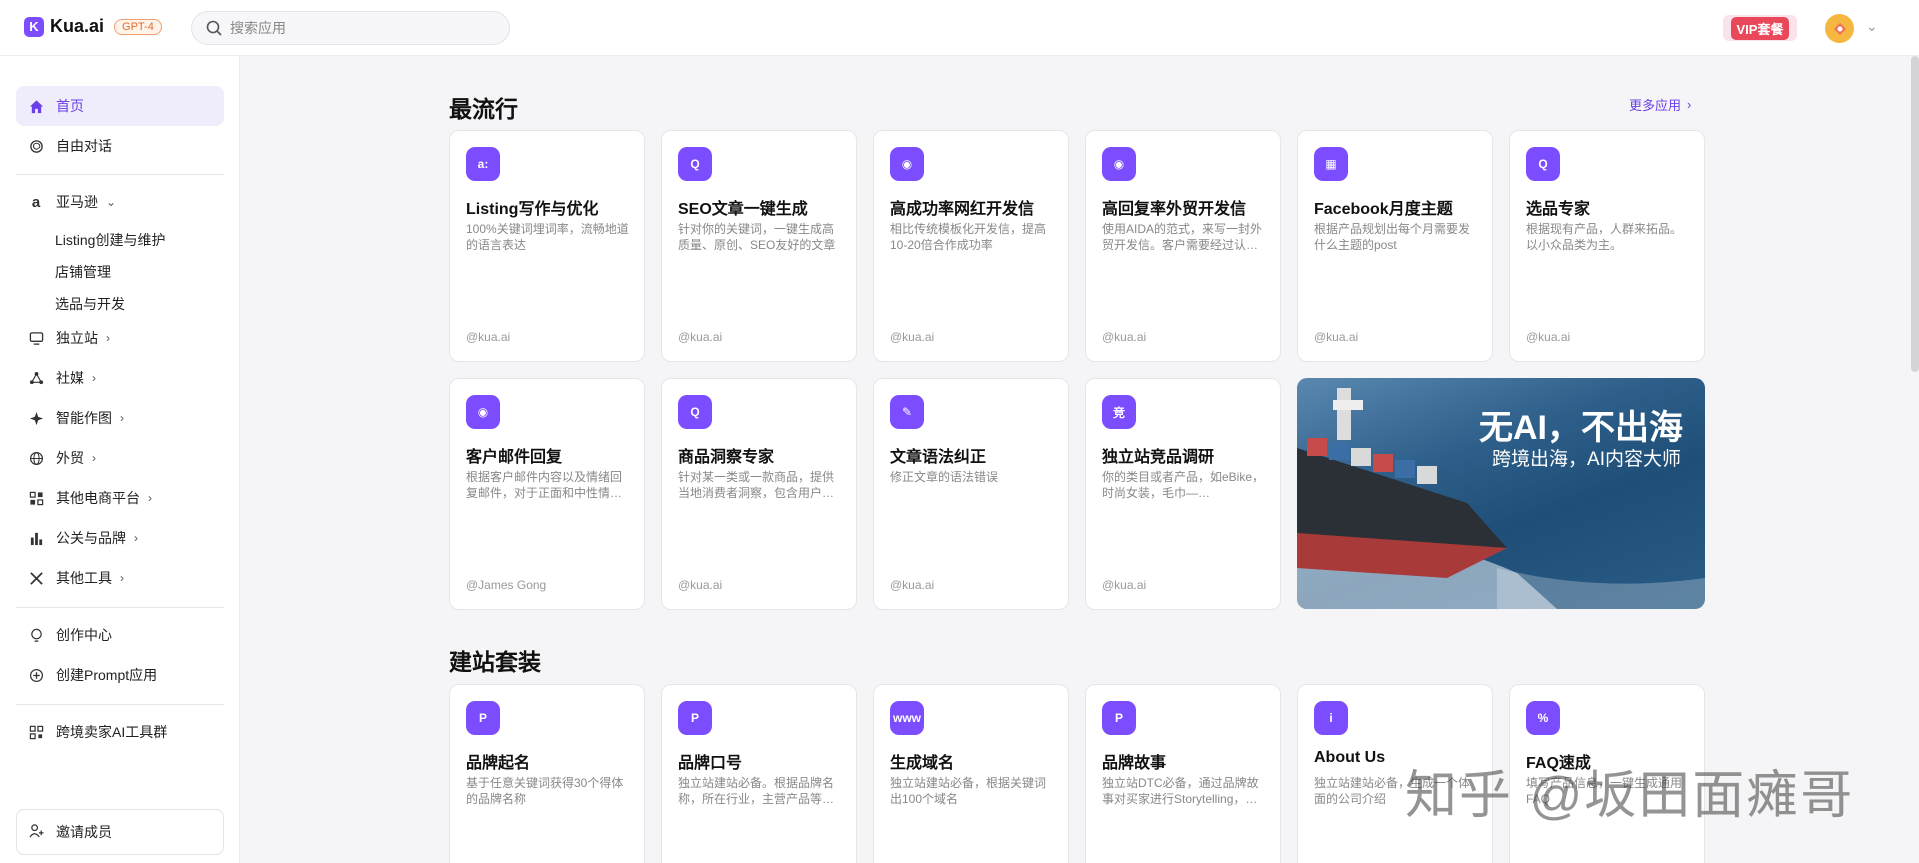 This screenshot has width=1919, height=863. What do you see at coordinates (120, 338) in the screenshot?
I see `sidebar-item-site: 独立站 ›` at bounding box center [120, 338].